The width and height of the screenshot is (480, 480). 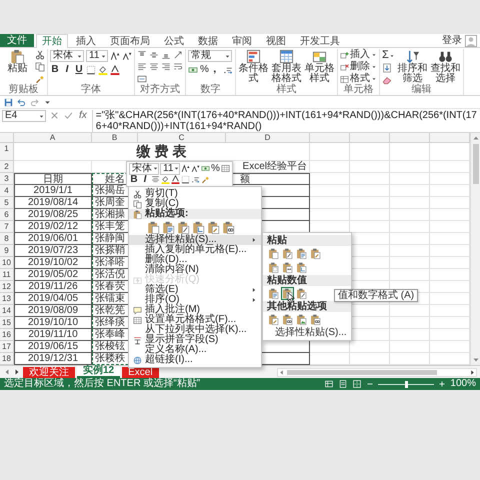 What do you see at coordinates (307, 306) in the screenshot?
I see `menu-section-label: 其他粘贴选项` at bounding box center [307, 306].